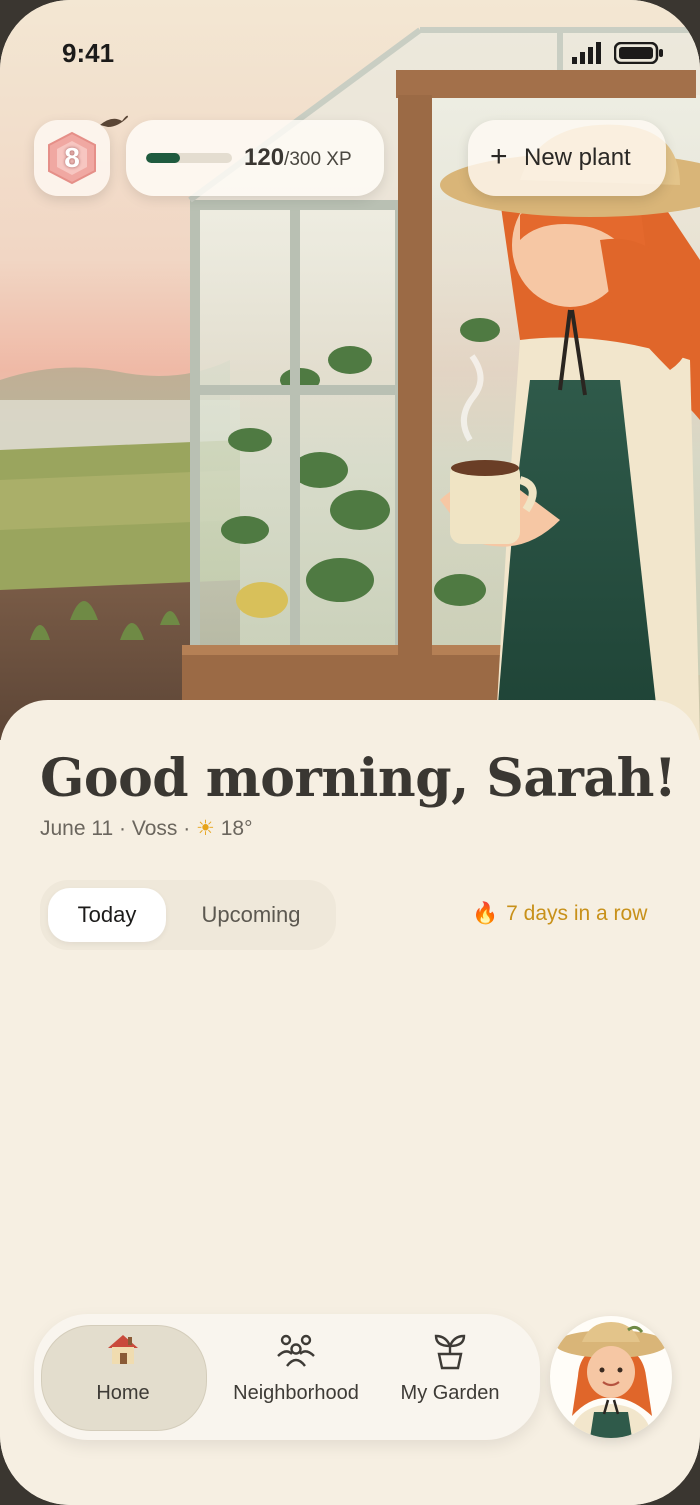  I want to click on nav-item-my-garden: My Garden, so click(450, 1368).